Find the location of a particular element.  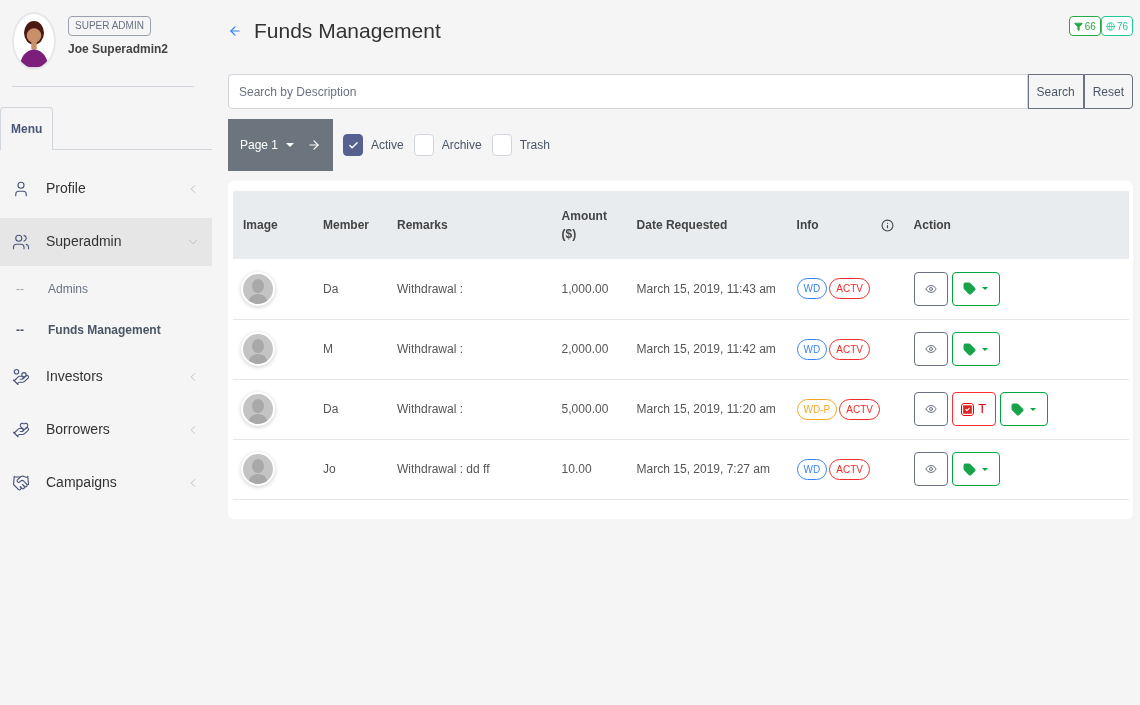

remarks: Withdrawal : dd ff is located at coordinates (443, 469).